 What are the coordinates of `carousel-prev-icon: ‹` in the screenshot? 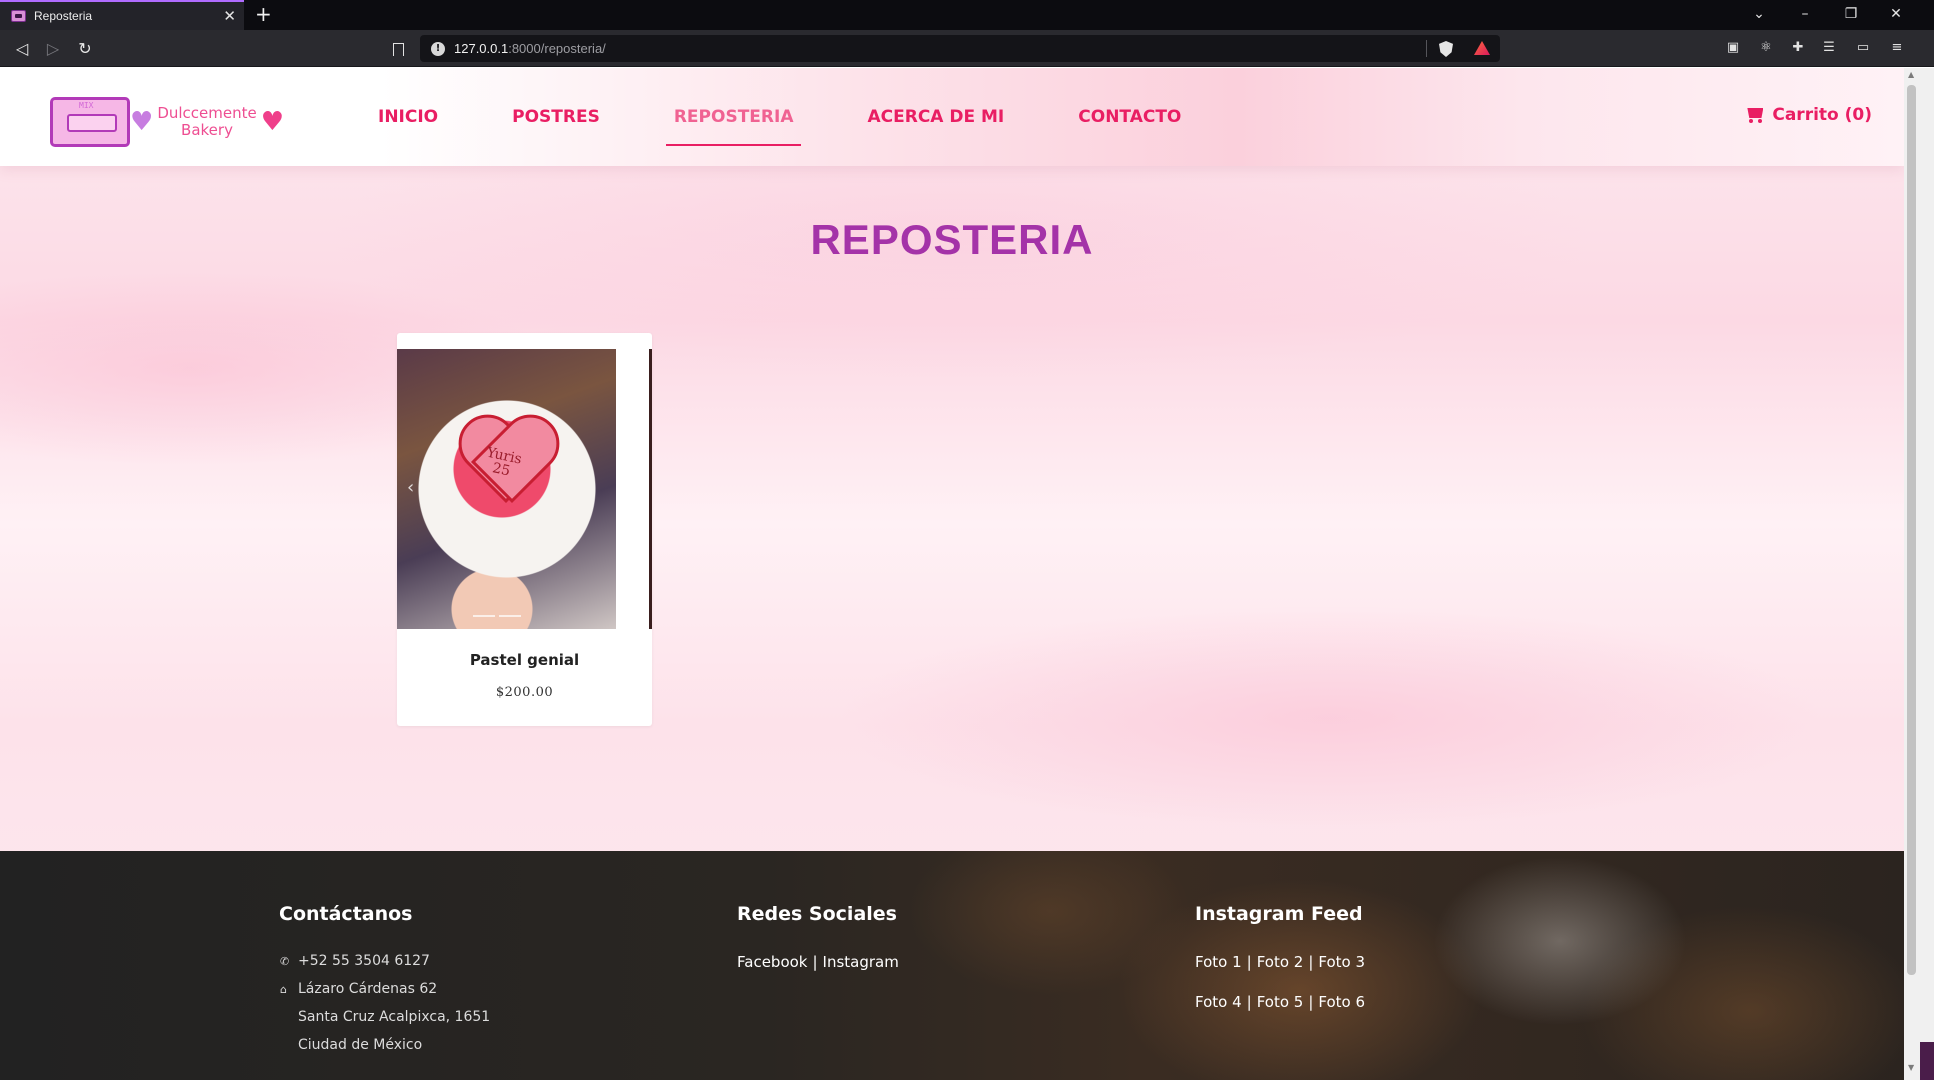 It's located at (410, 487).